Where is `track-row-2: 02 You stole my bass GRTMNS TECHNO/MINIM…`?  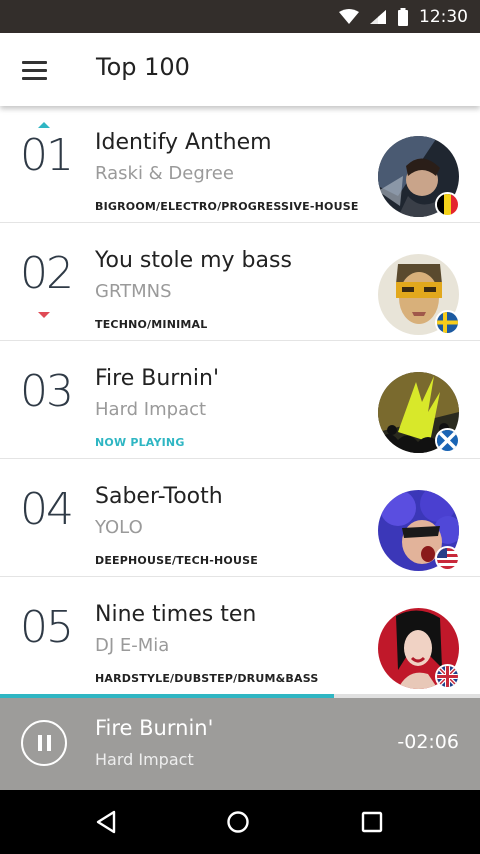 track-row-2: 02 You stole my bass GRTMNS TECHNO/MINIM… is located at coordinates (240, 282).